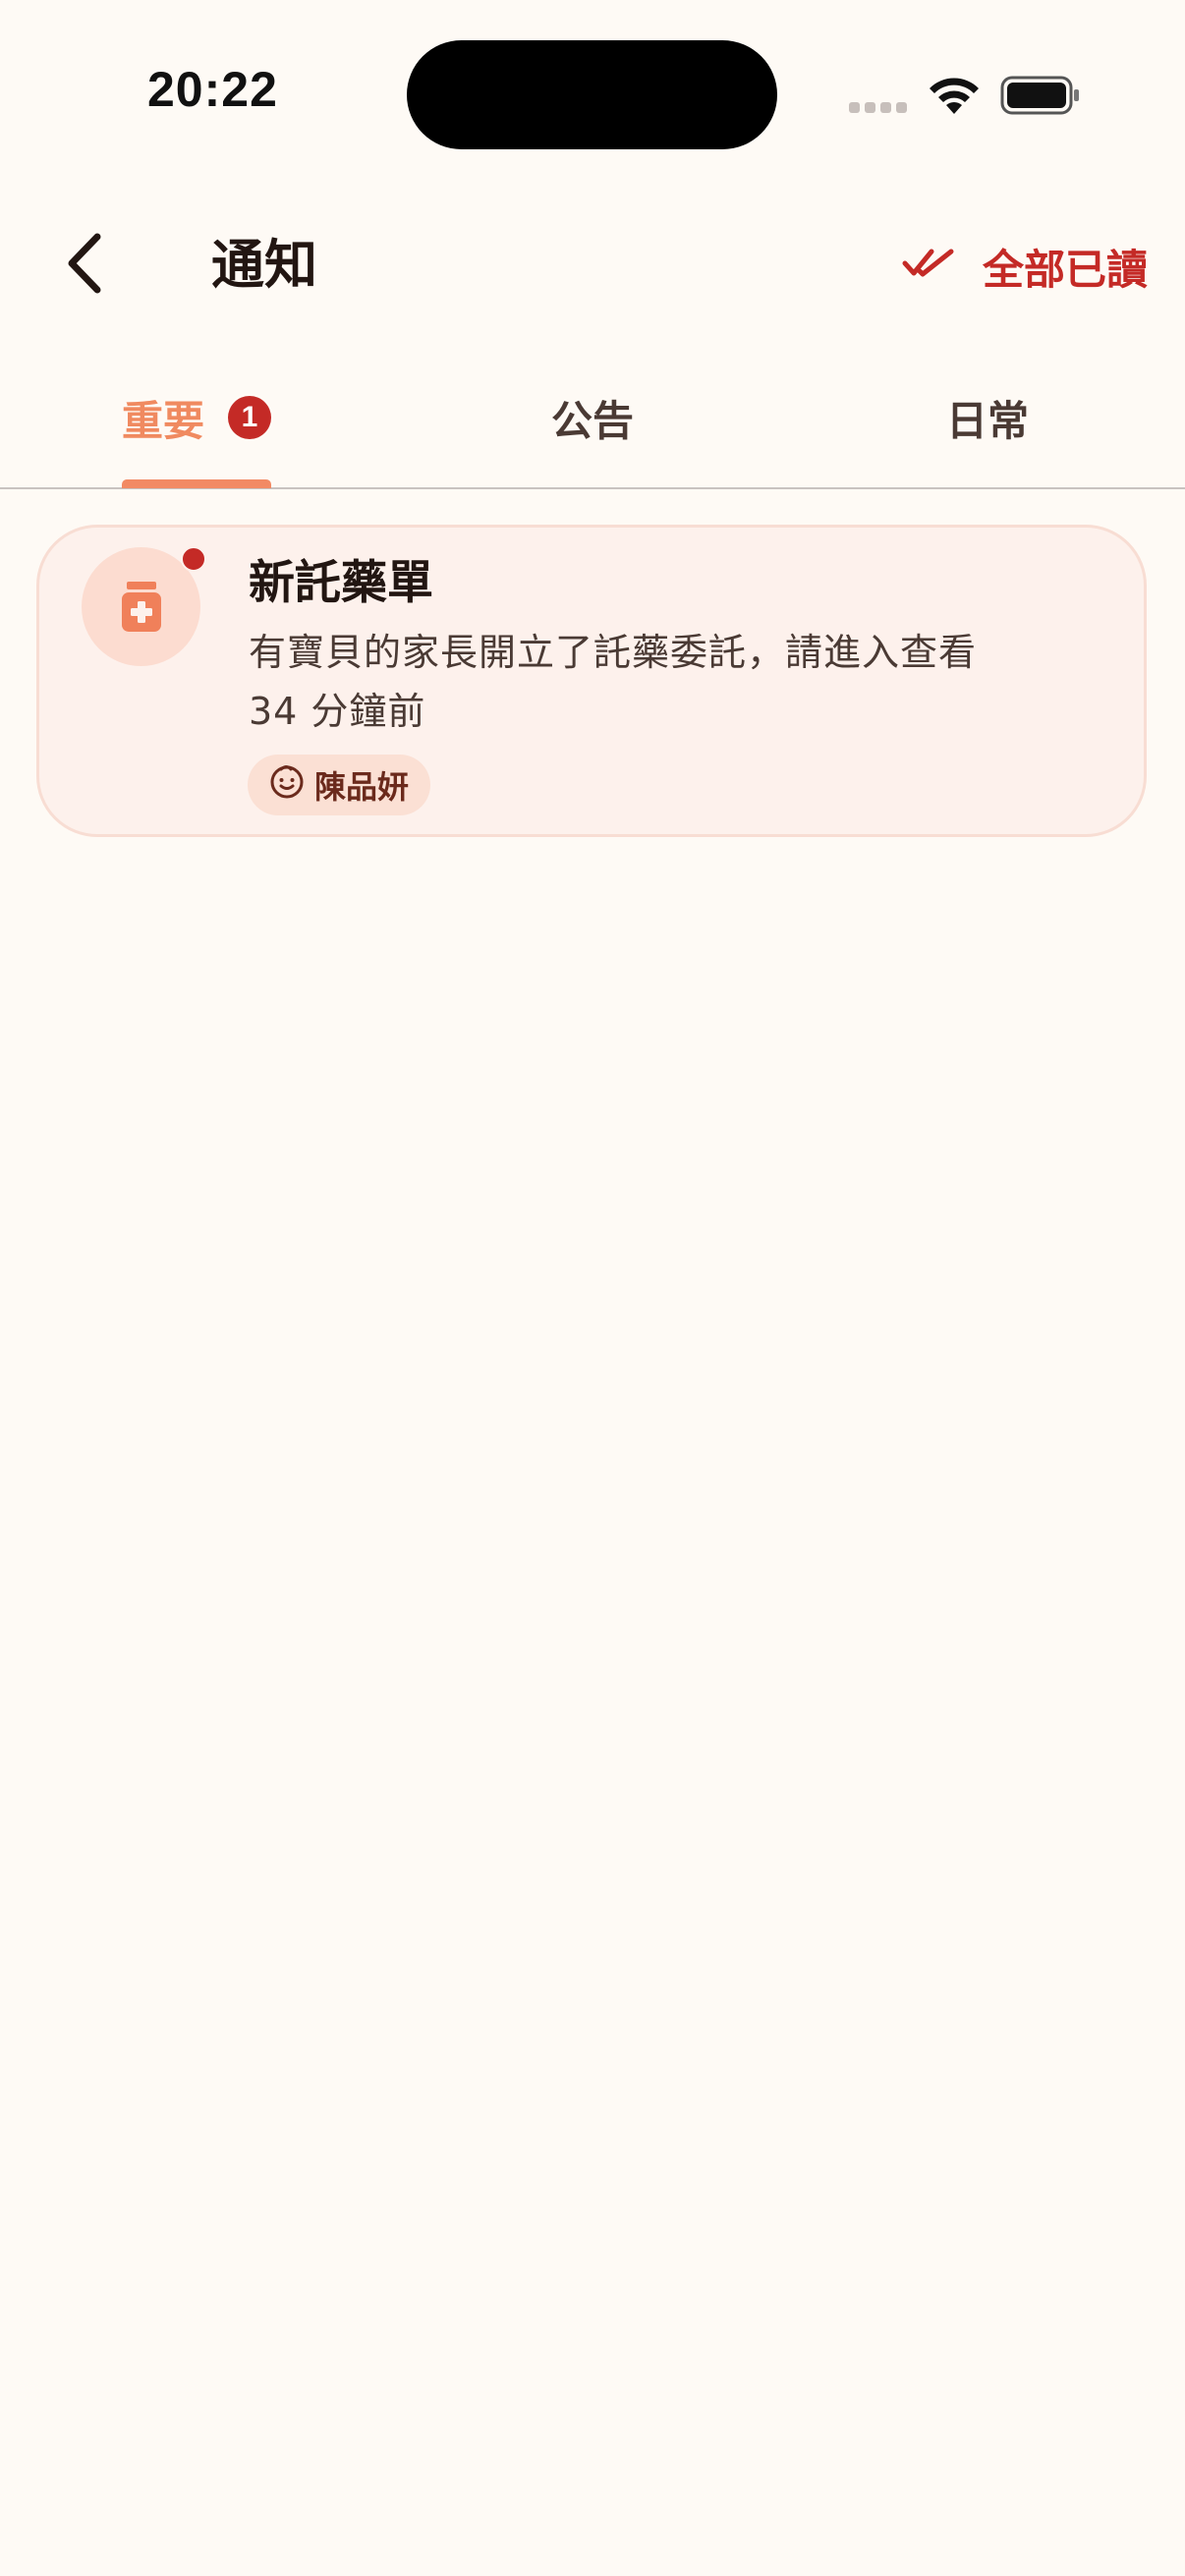  I want to click on tab-bar: 重要 1 公告 日常, so click(592, 420).